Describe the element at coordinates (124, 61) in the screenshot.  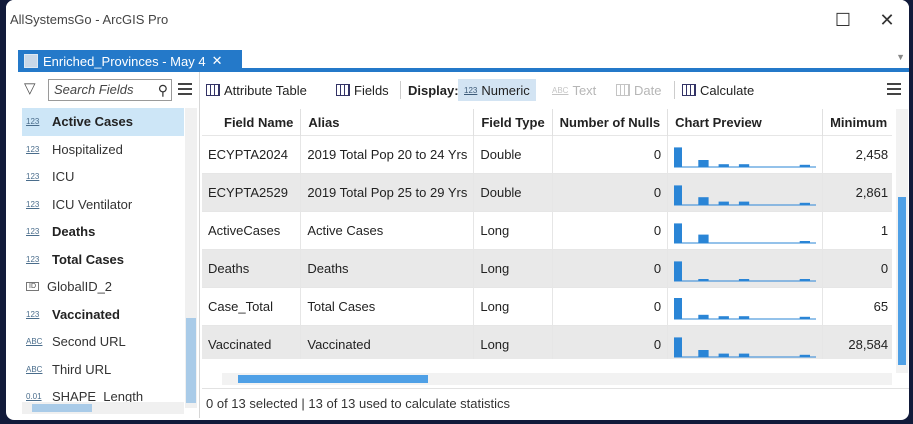
I see `tab-label: Enriched_Provinces - May 4` at that location.